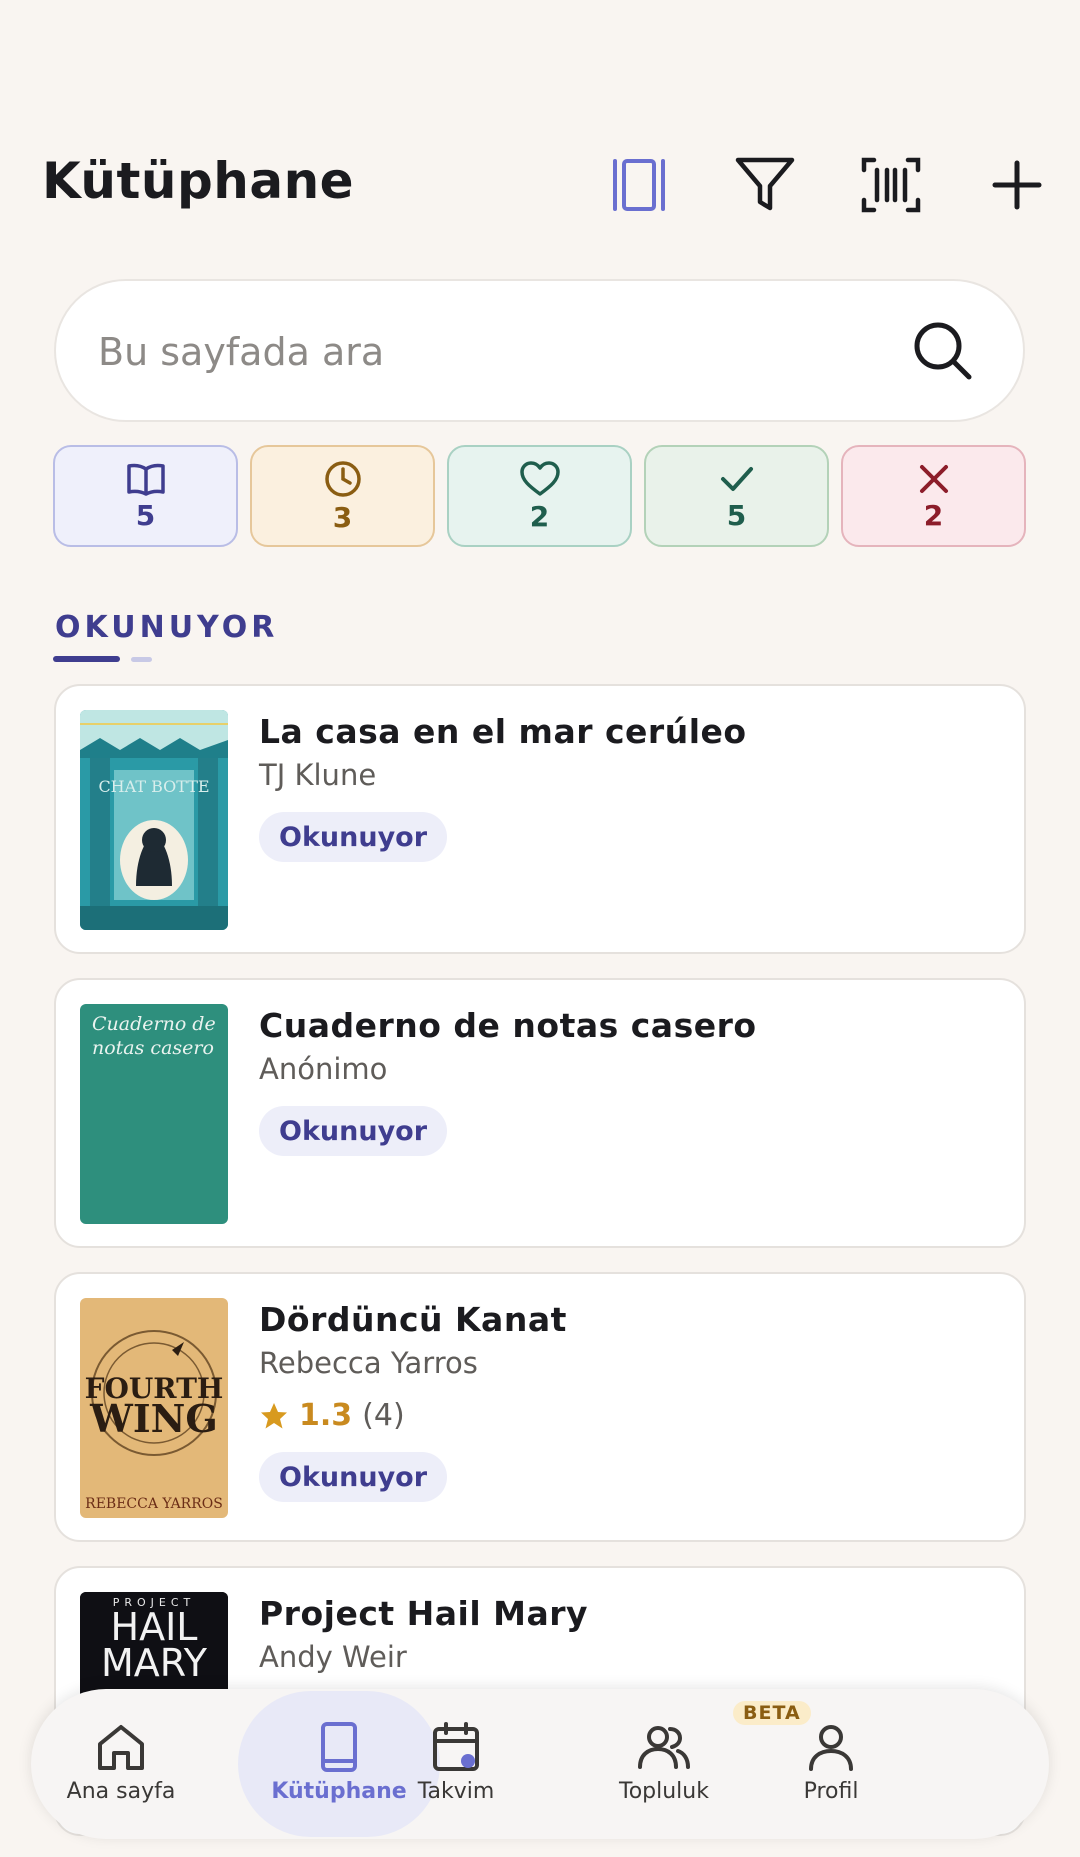 This screenshot has width=1080, height=1857. What do you see at coordinates (508, 1025) in the screenshot?
I see `book-title: Cuaderno de notas casero` at bounding box center [508, 1025].